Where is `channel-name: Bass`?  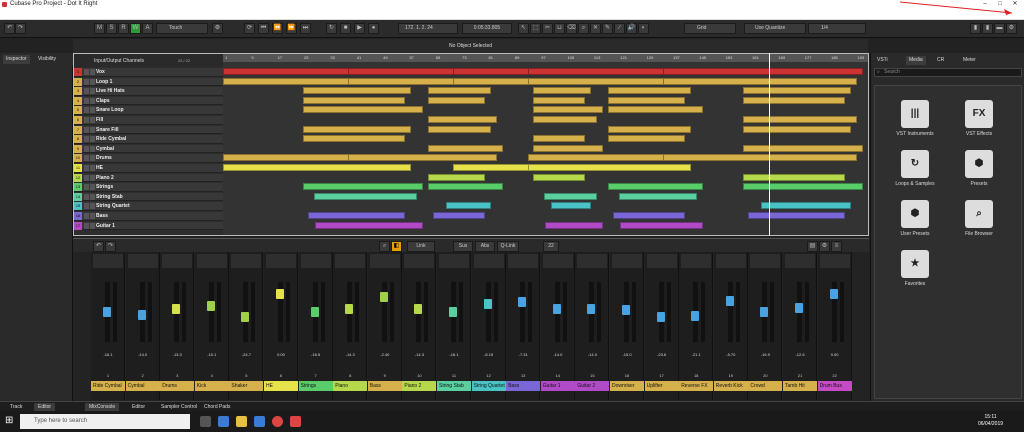
channel-name: Bass is located at coordinates (384, 386).